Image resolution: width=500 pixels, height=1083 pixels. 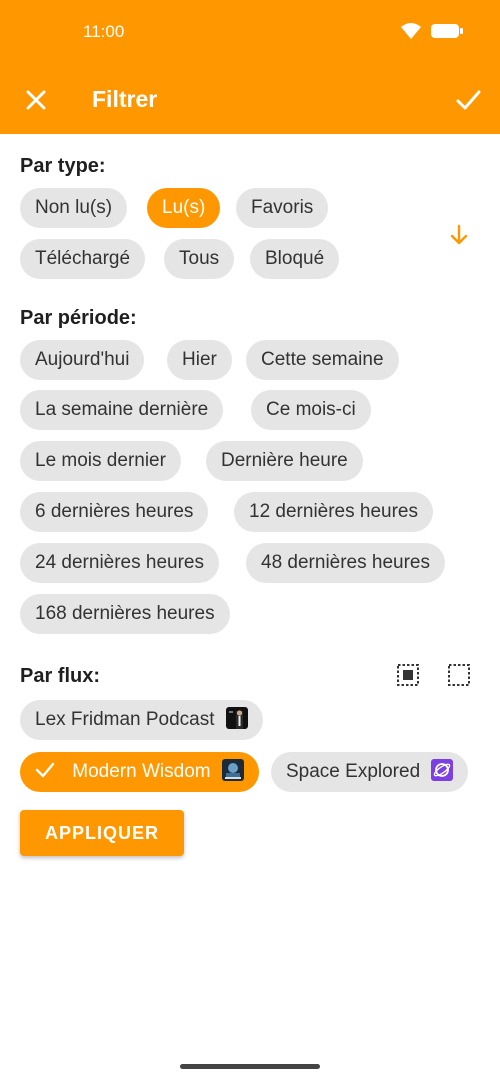 What do you see at coordinates (468, 100) in the screenshot?
I see `confirm-check-icon` at bounding box center [468, 100].